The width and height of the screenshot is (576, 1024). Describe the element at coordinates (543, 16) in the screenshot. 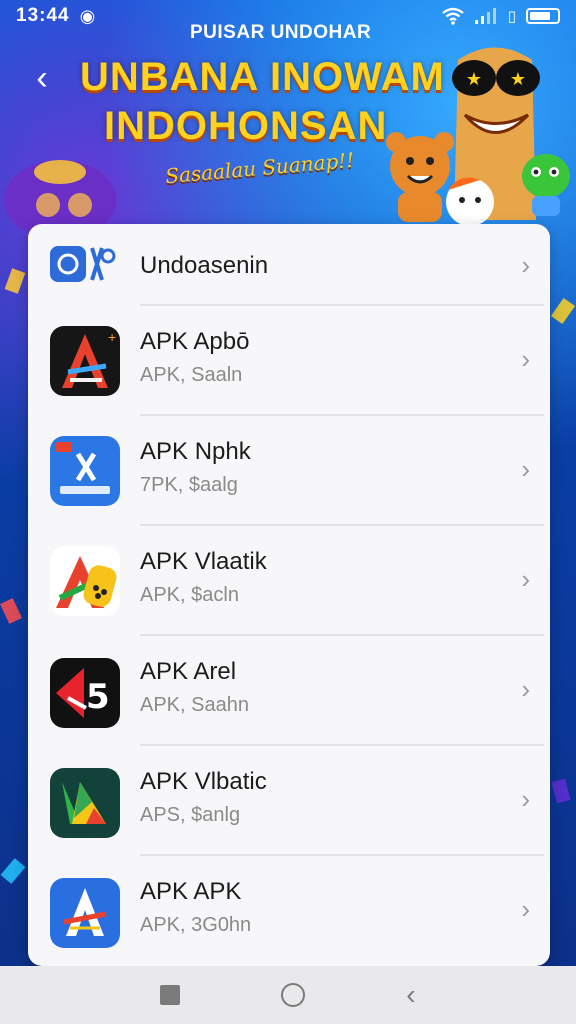

I see `battery-icon` at that location.